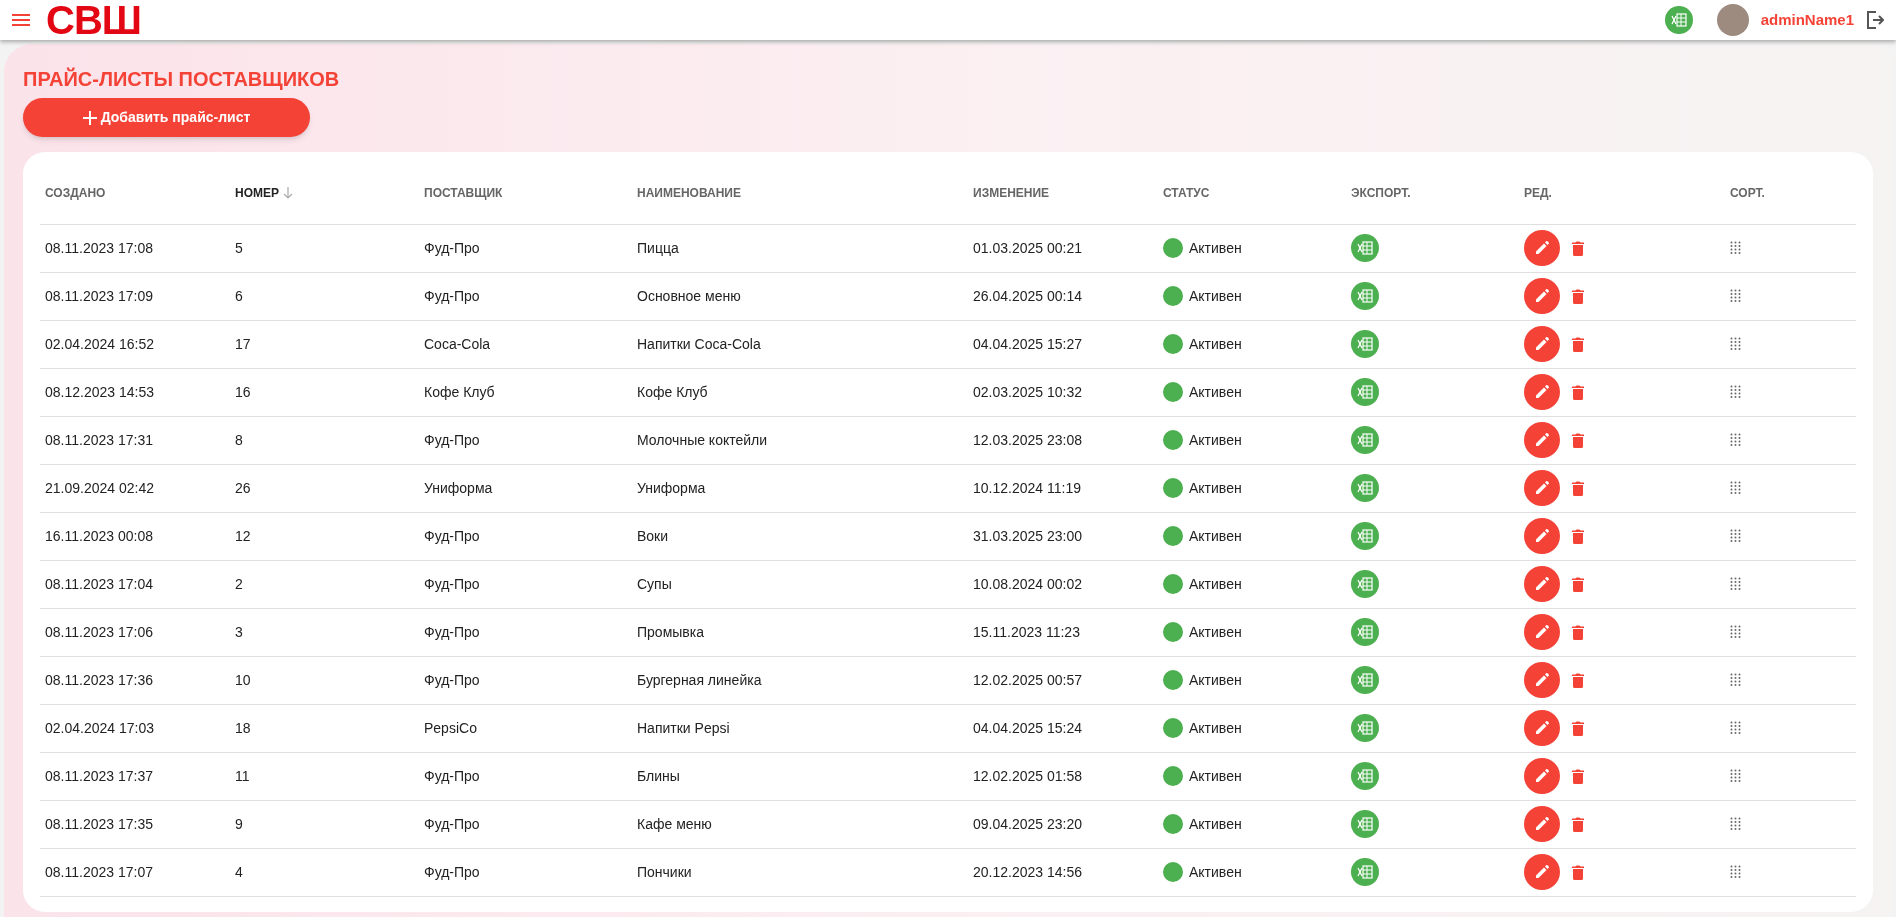 The height and width of the screenshot is (917, 1896). Describe the element at coordinates (699, 343) in the screenshot. I see `table-cell: Напитки Coca-Cola` at that location.